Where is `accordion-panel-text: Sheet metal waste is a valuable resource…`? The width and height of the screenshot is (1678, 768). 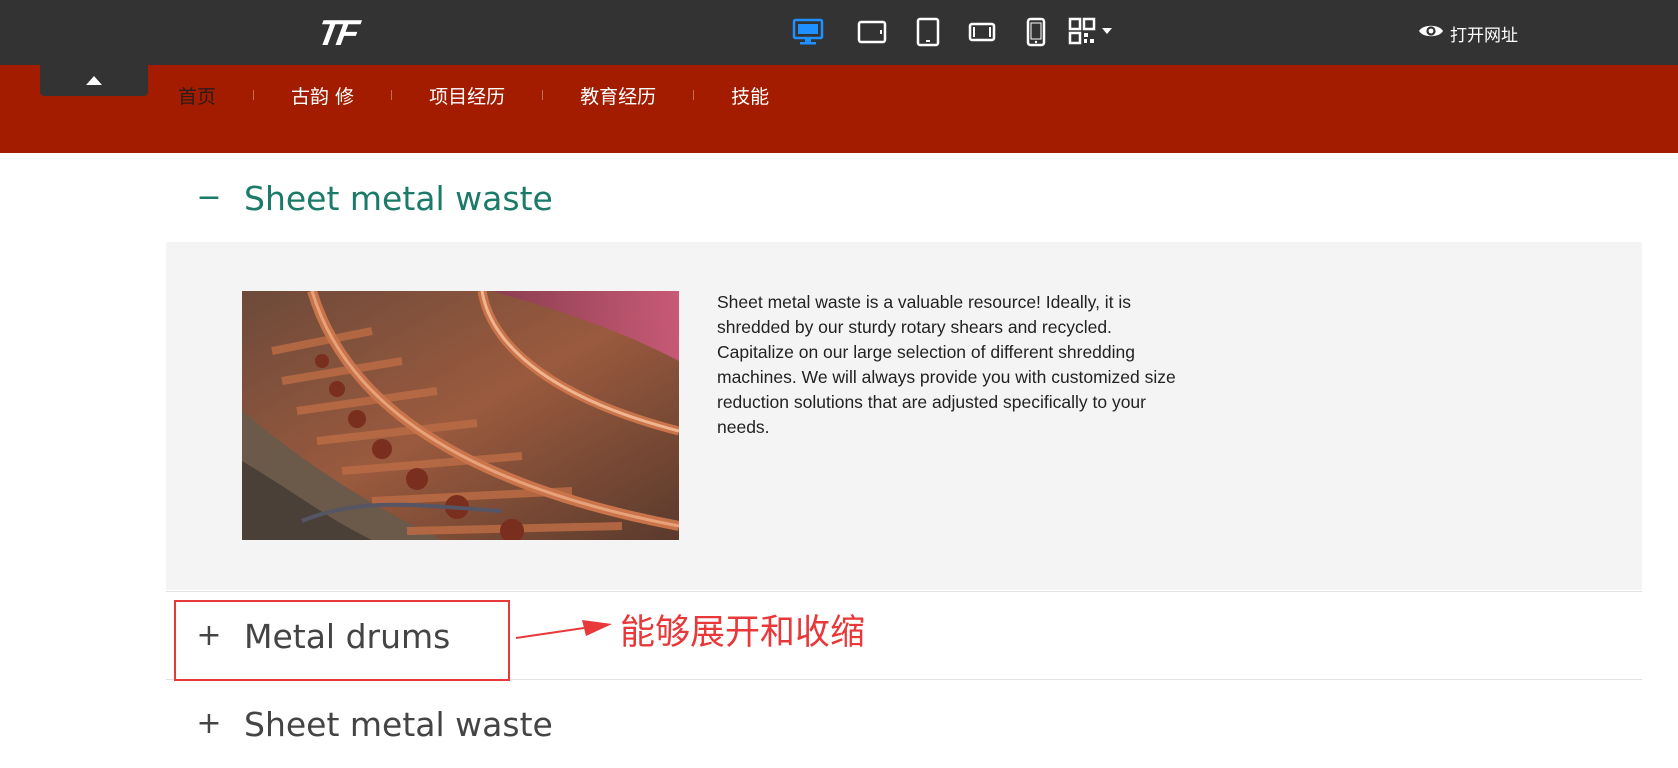
accordion-panel-text: Sheet metal waste is a valuable resource… is located at coordinates (946, 364).